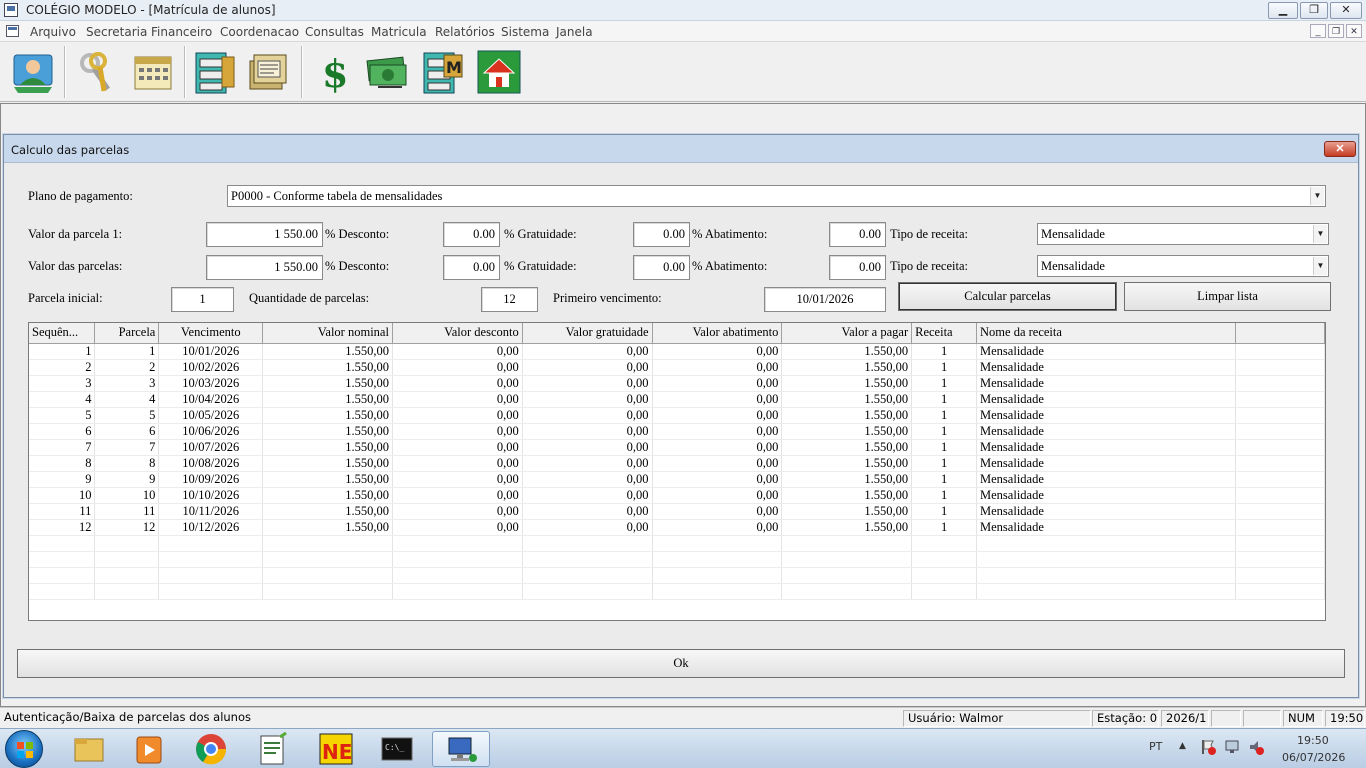 Image resolution: width=1366 pixels, height=768 pixels. I want to click on volume-muted-icon, so click(1256, 748).